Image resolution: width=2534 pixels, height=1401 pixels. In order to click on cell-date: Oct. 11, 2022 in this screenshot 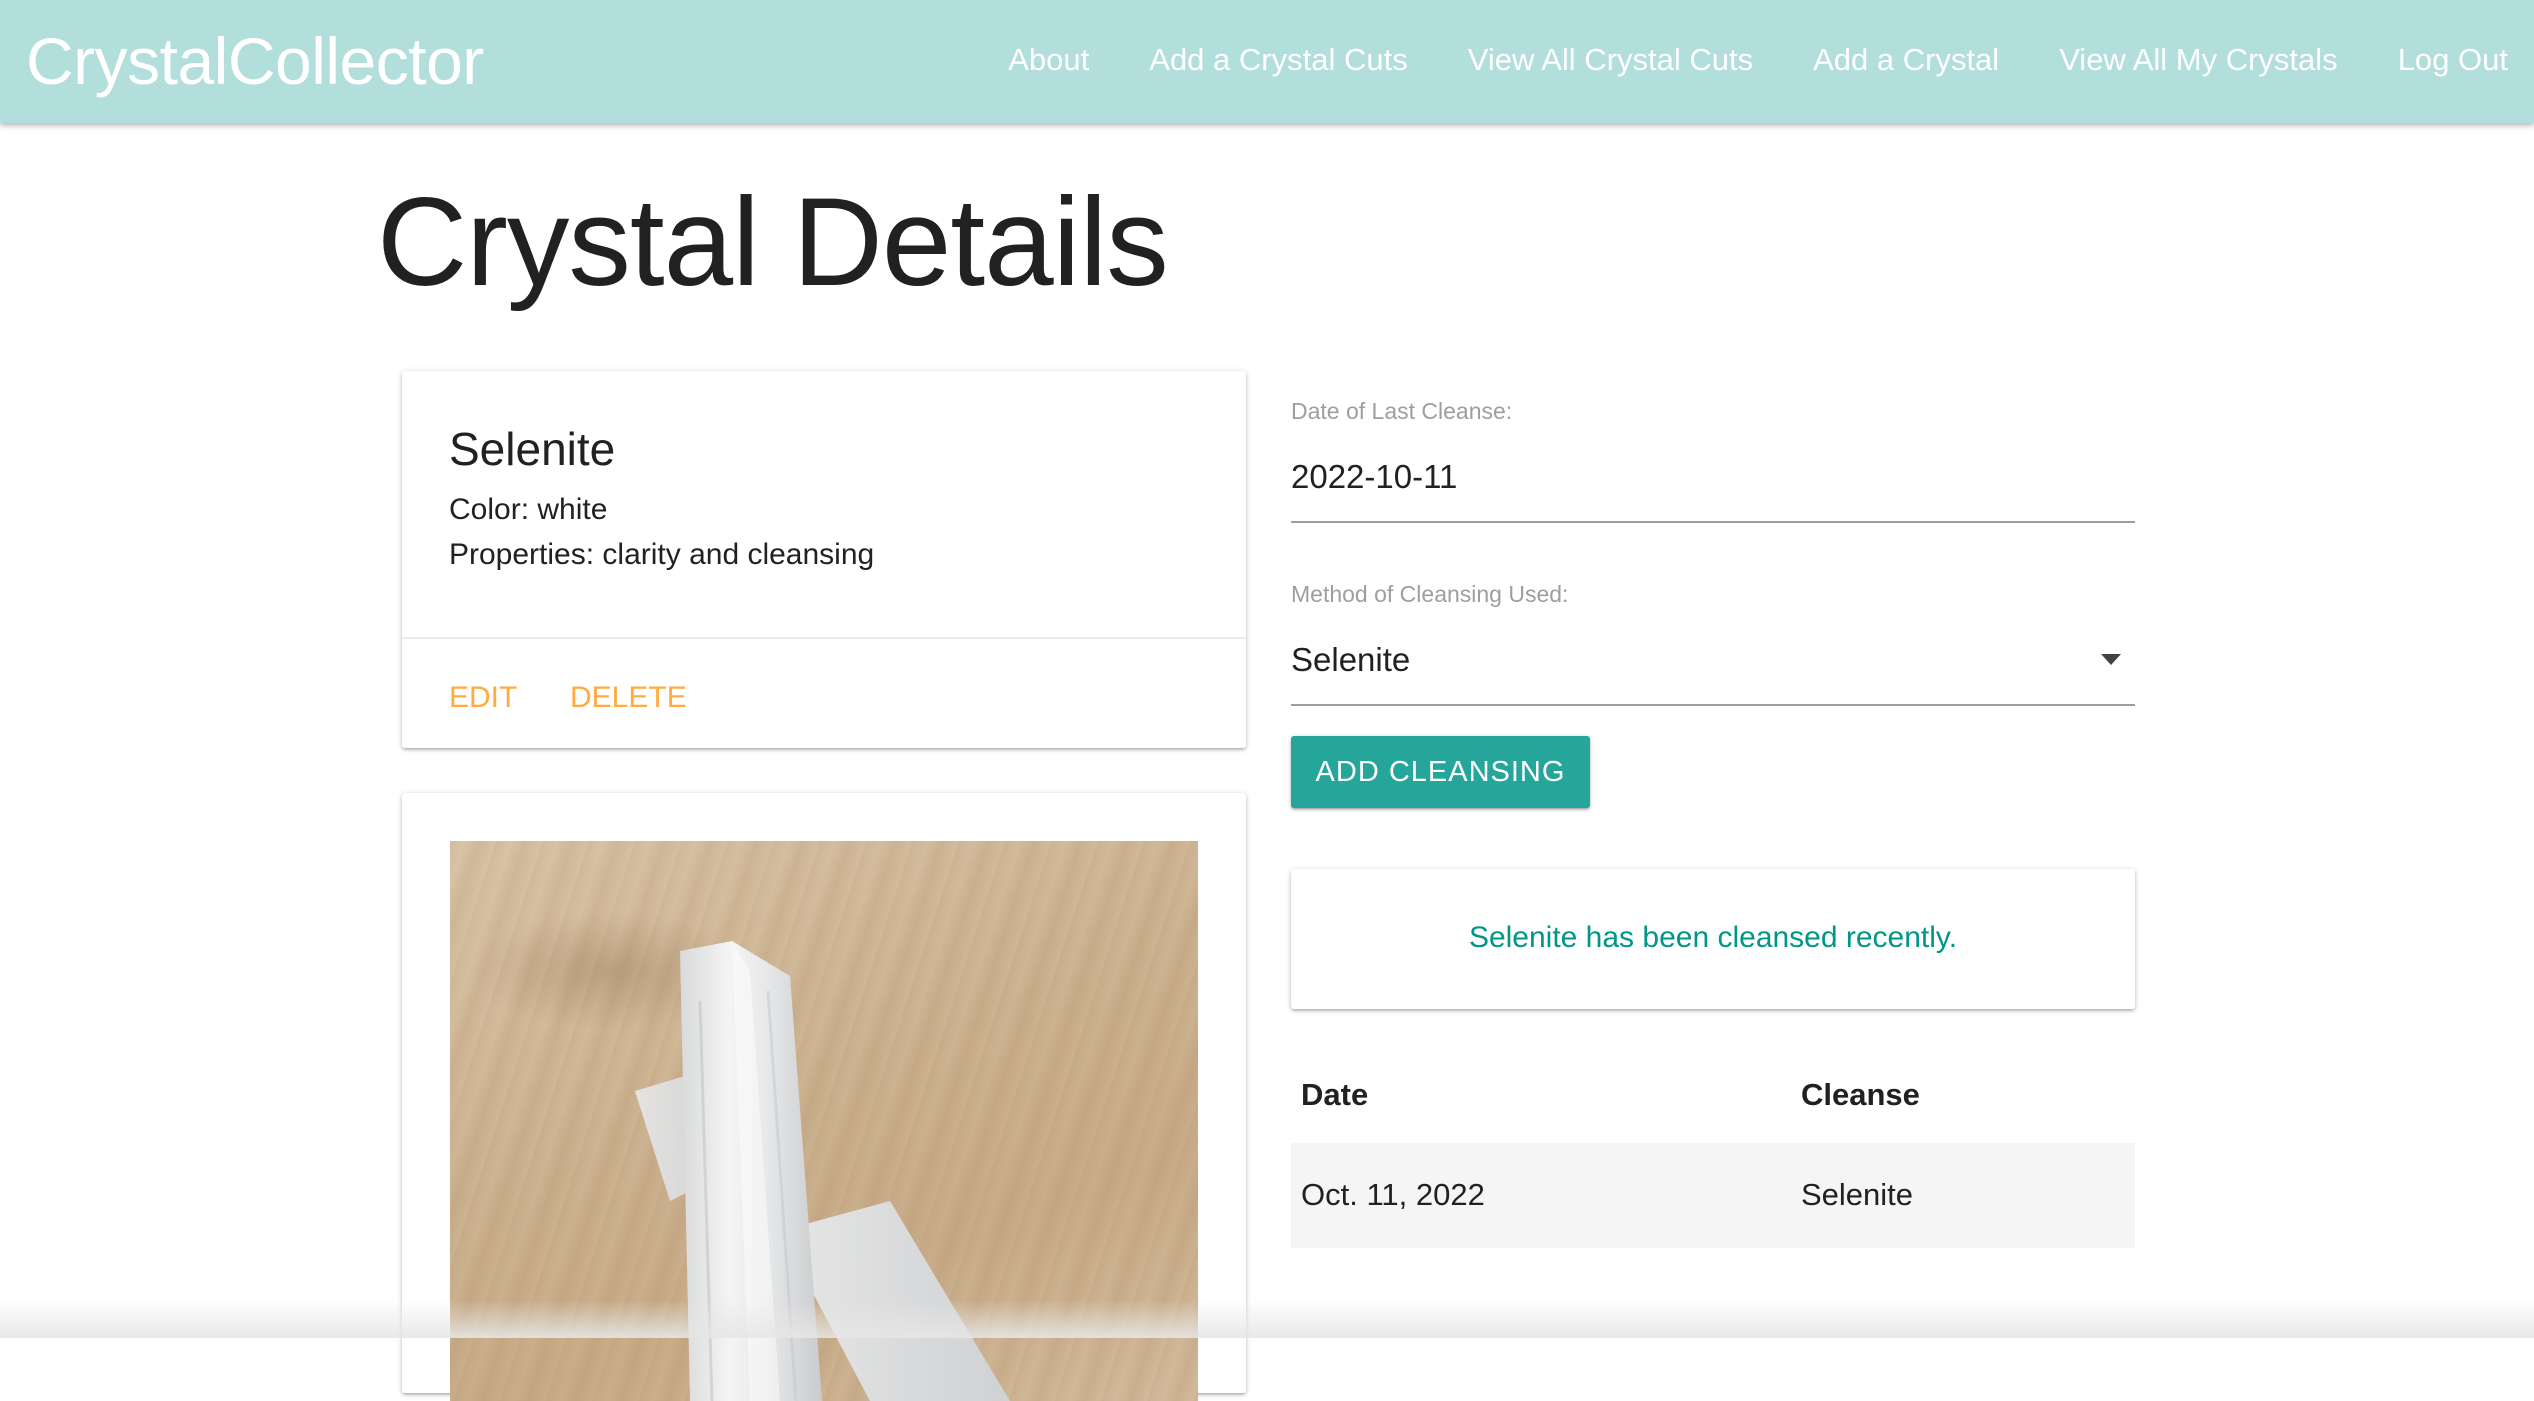, I will do `click(1393, 1194)`.